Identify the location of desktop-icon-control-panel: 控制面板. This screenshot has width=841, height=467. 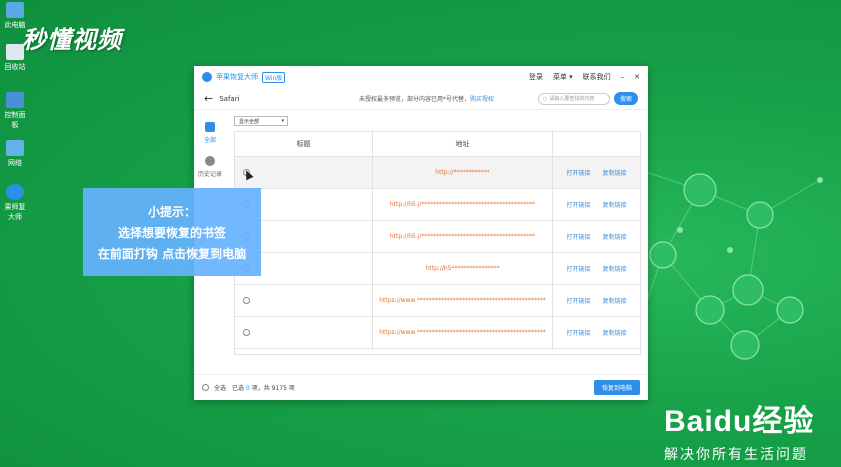
(15, 111).